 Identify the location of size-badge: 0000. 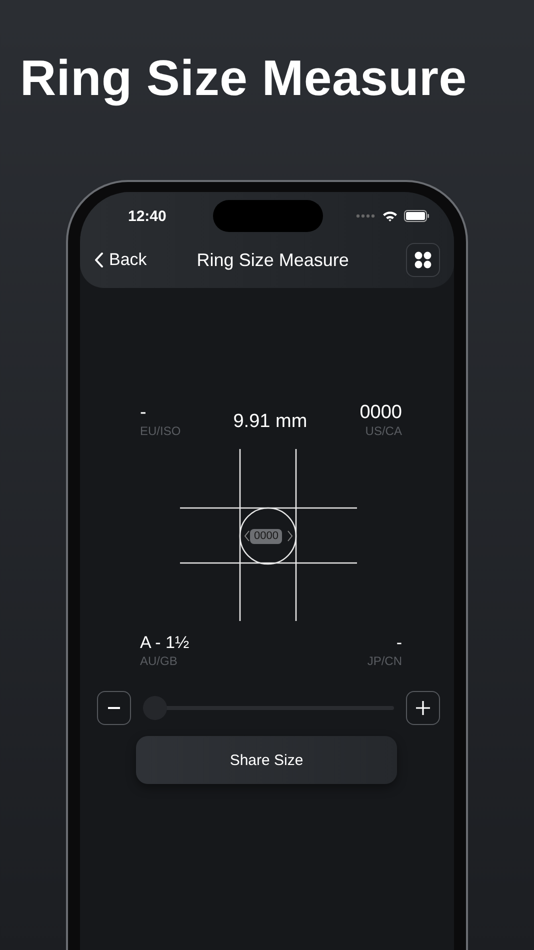
(266, 536).